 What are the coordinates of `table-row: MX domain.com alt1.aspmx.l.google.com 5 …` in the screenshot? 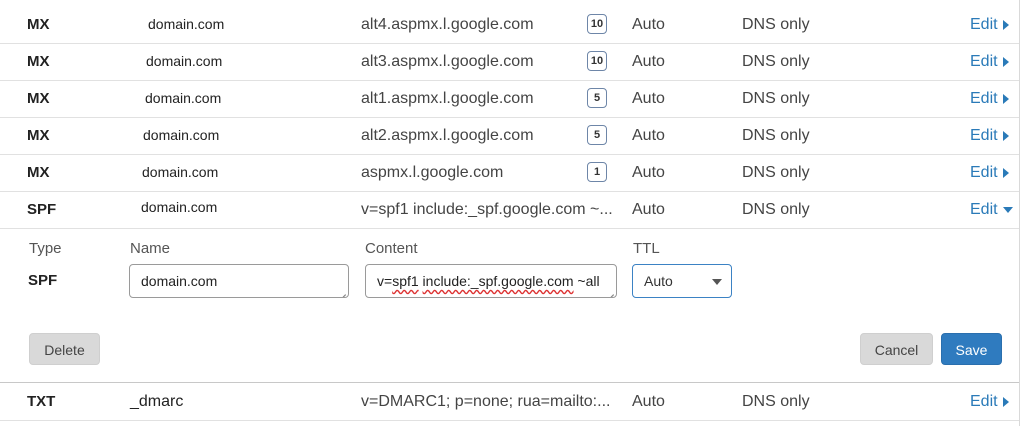 It's located at (509, 99).